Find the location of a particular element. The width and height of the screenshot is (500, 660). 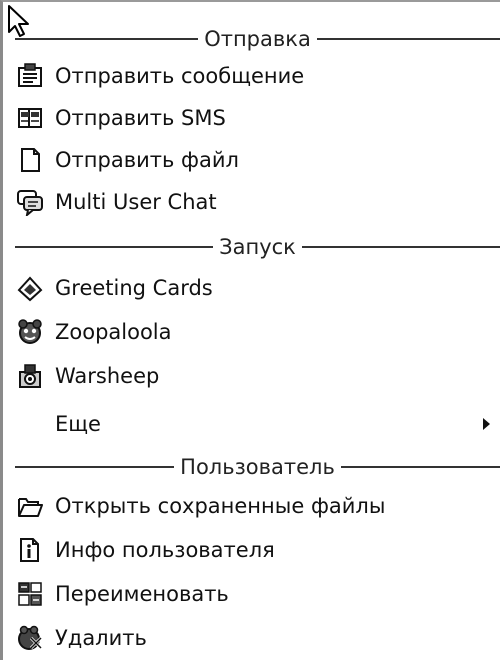

greeting-cards-icon is located at coordinates (30, 288).